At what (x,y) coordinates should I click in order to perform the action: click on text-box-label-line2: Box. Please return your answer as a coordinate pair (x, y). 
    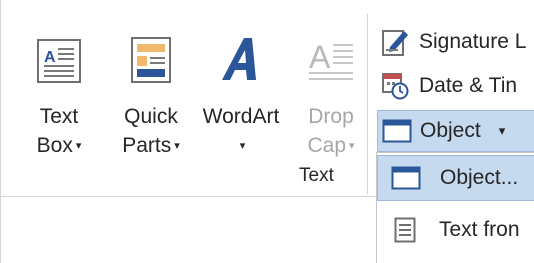
    Looking at the image, I should click on (54, 145).